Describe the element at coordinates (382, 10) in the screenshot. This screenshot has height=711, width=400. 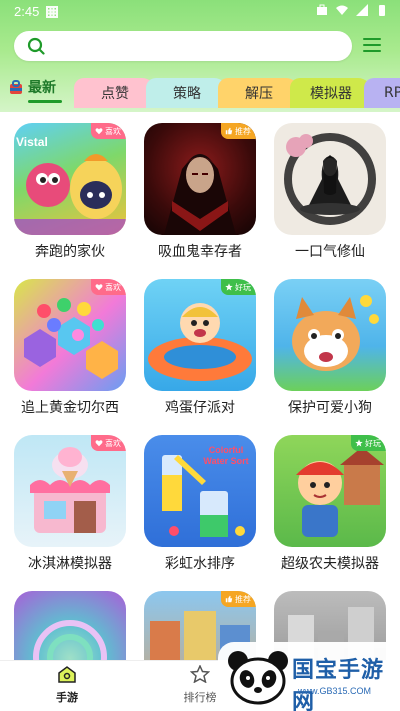
I see `battery-icon` at that location.